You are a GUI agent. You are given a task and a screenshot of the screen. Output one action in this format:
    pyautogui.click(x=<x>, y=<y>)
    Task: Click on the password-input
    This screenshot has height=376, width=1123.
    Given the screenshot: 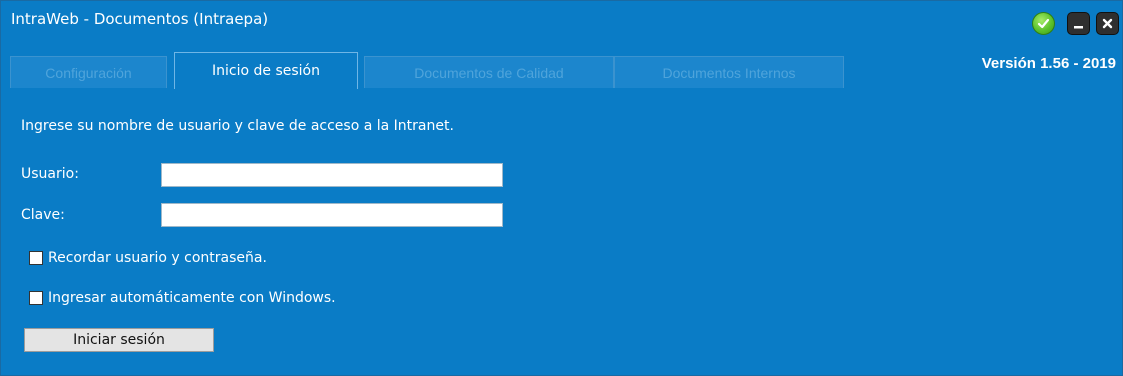 What is the action you would take?
    pyautogui.click(x=332, y=215)
    